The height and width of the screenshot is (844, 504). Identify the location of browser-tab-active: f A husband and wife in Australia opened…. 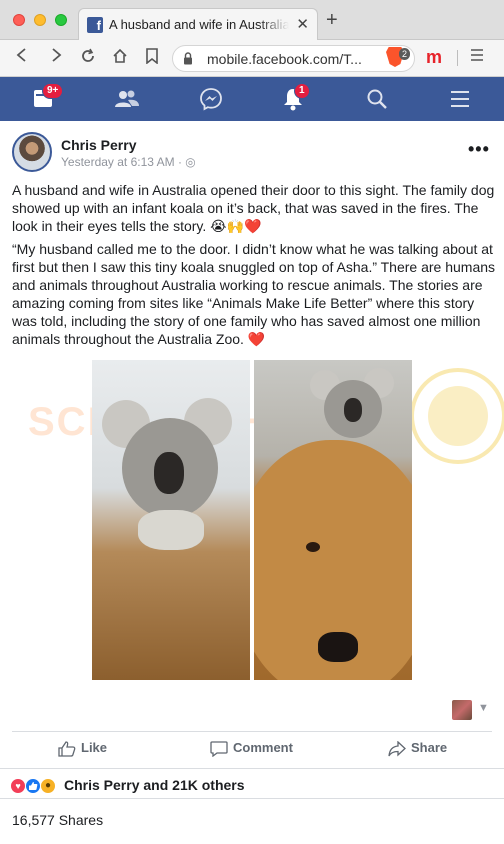
(198, 24).